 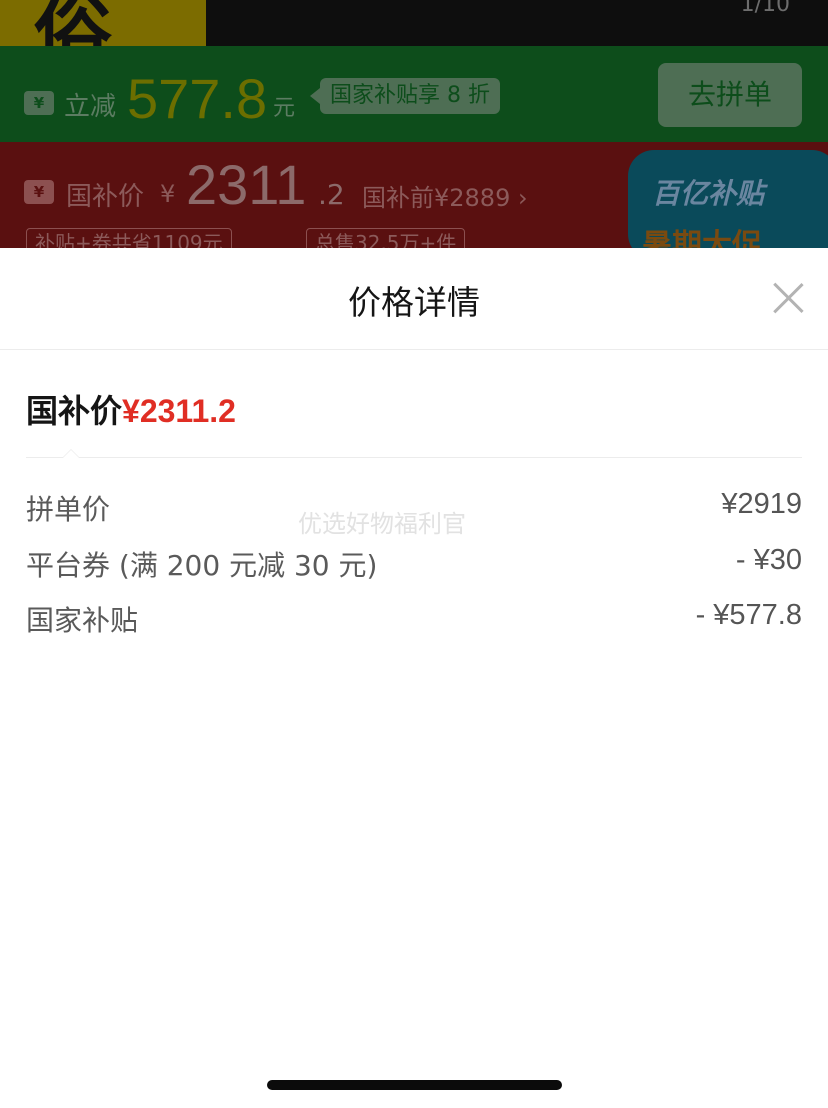 What do you see at coordinates (202, 565) in the screenshot?
I see `detail-label: 平台券 (满 200 元减 30 元)` at bounding box center [202, 565].